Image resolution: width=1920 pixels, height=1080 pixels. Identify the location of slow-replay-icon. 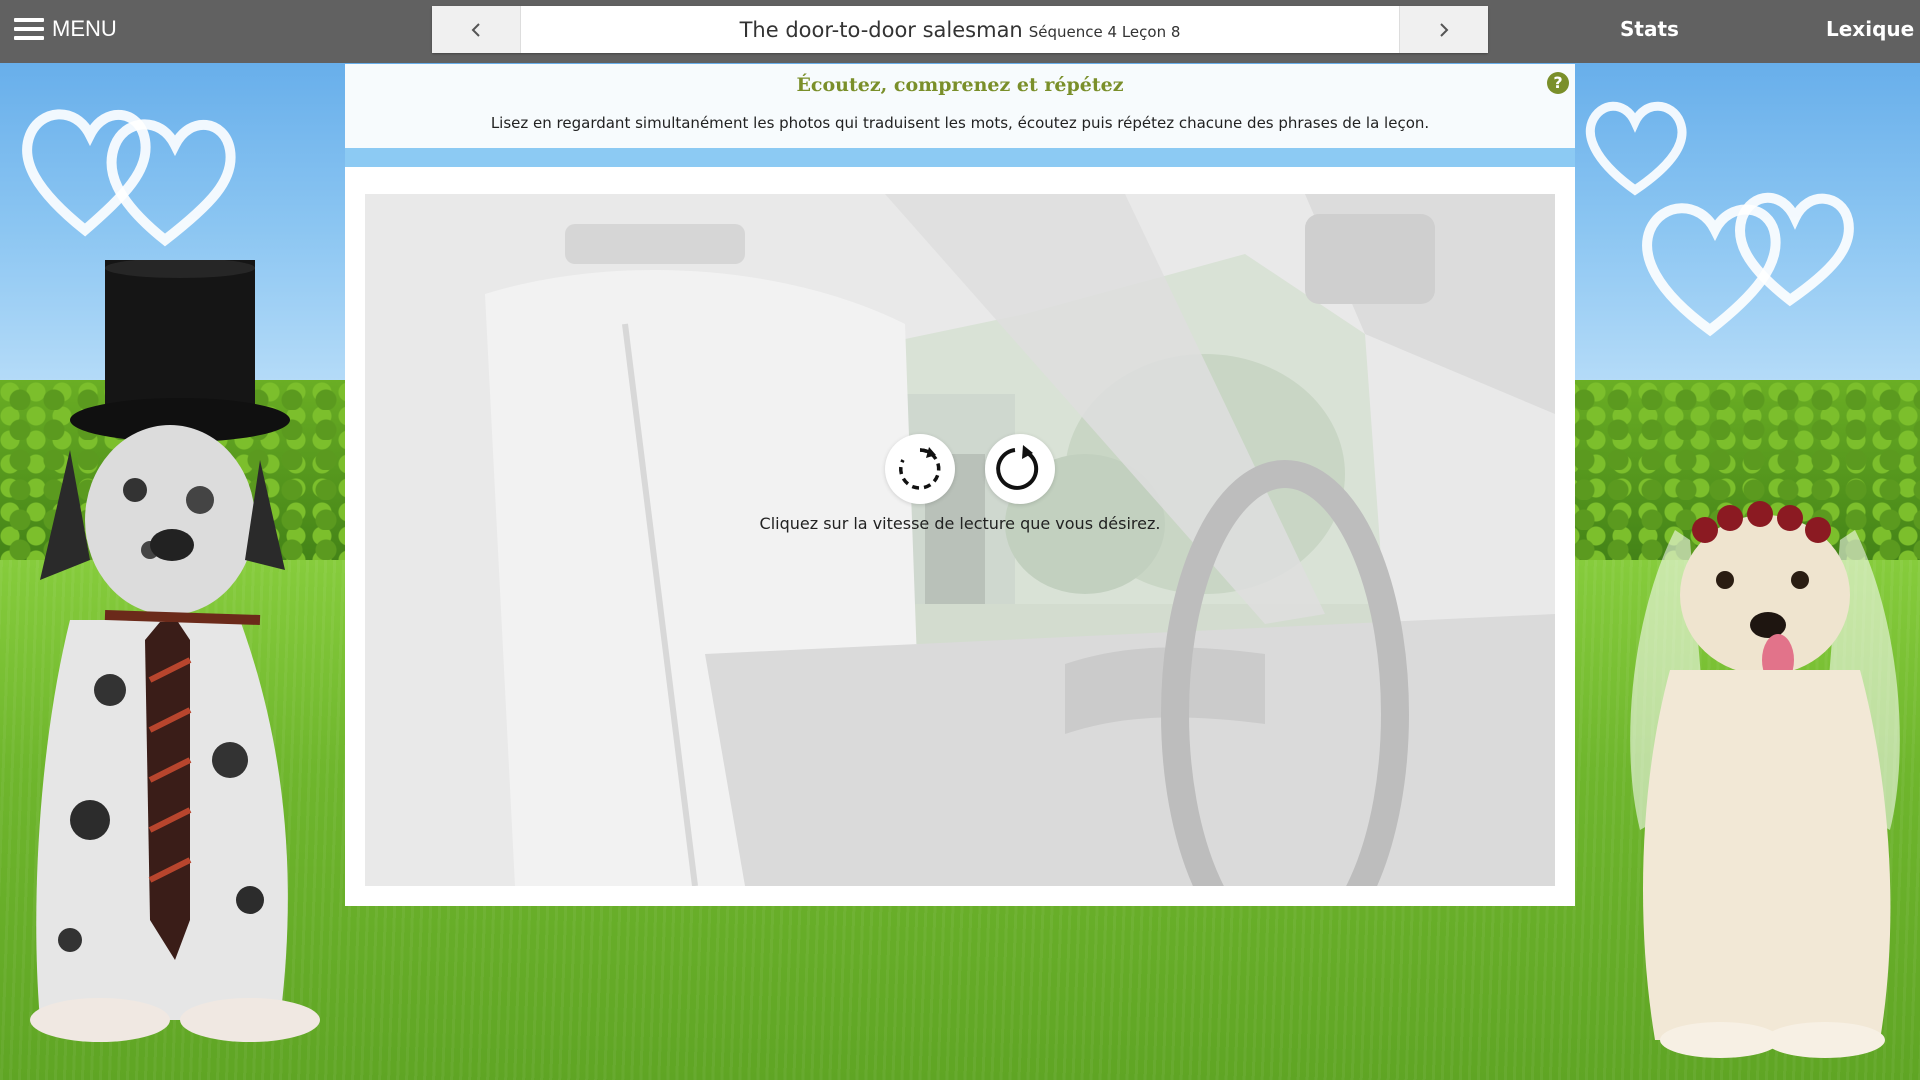
(920, 468).